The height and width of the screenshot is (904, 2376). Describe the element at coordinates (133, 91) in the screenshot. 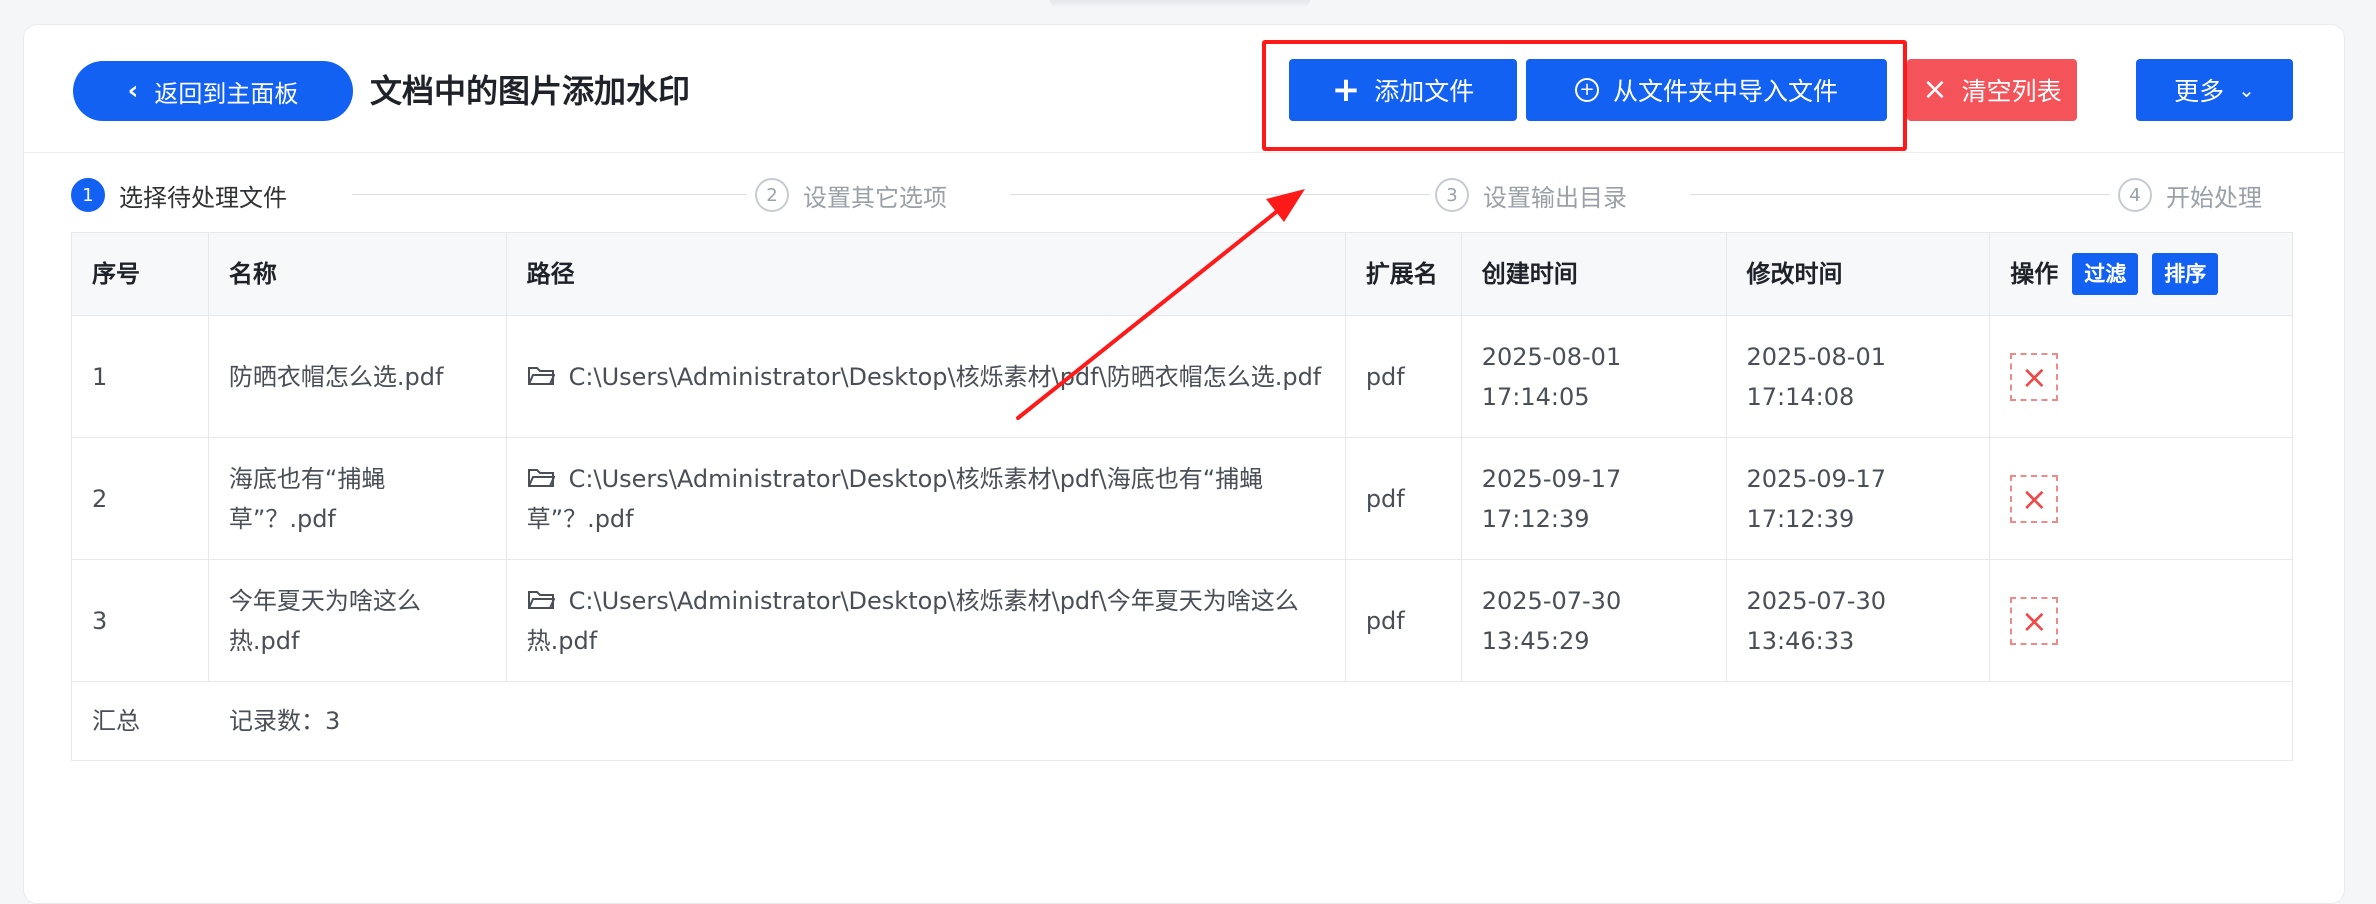

I see `chevron-left-icon: ‹` at that location.